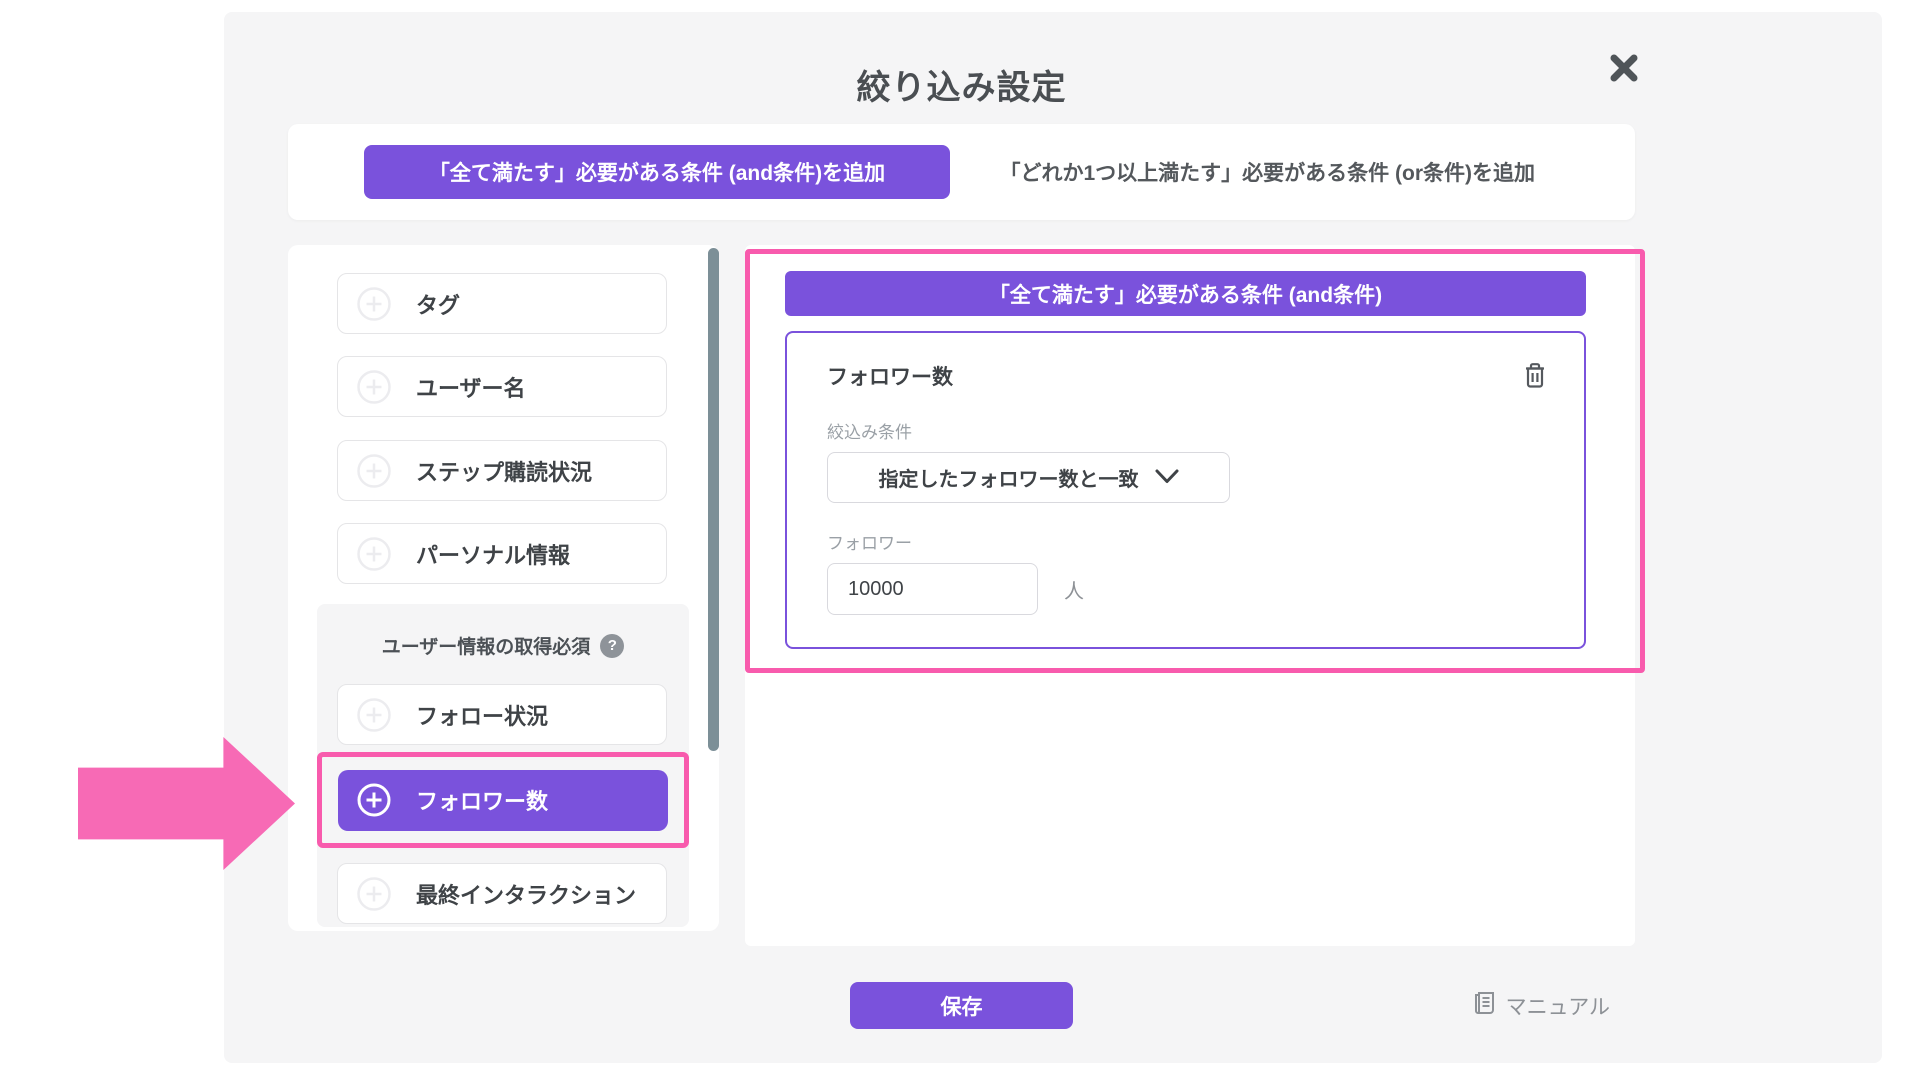 Image resolution: width=1920 pixels, height=1080 pixels. I want to click on sidebar-item-label: ユーザー名, so click(471, 388).